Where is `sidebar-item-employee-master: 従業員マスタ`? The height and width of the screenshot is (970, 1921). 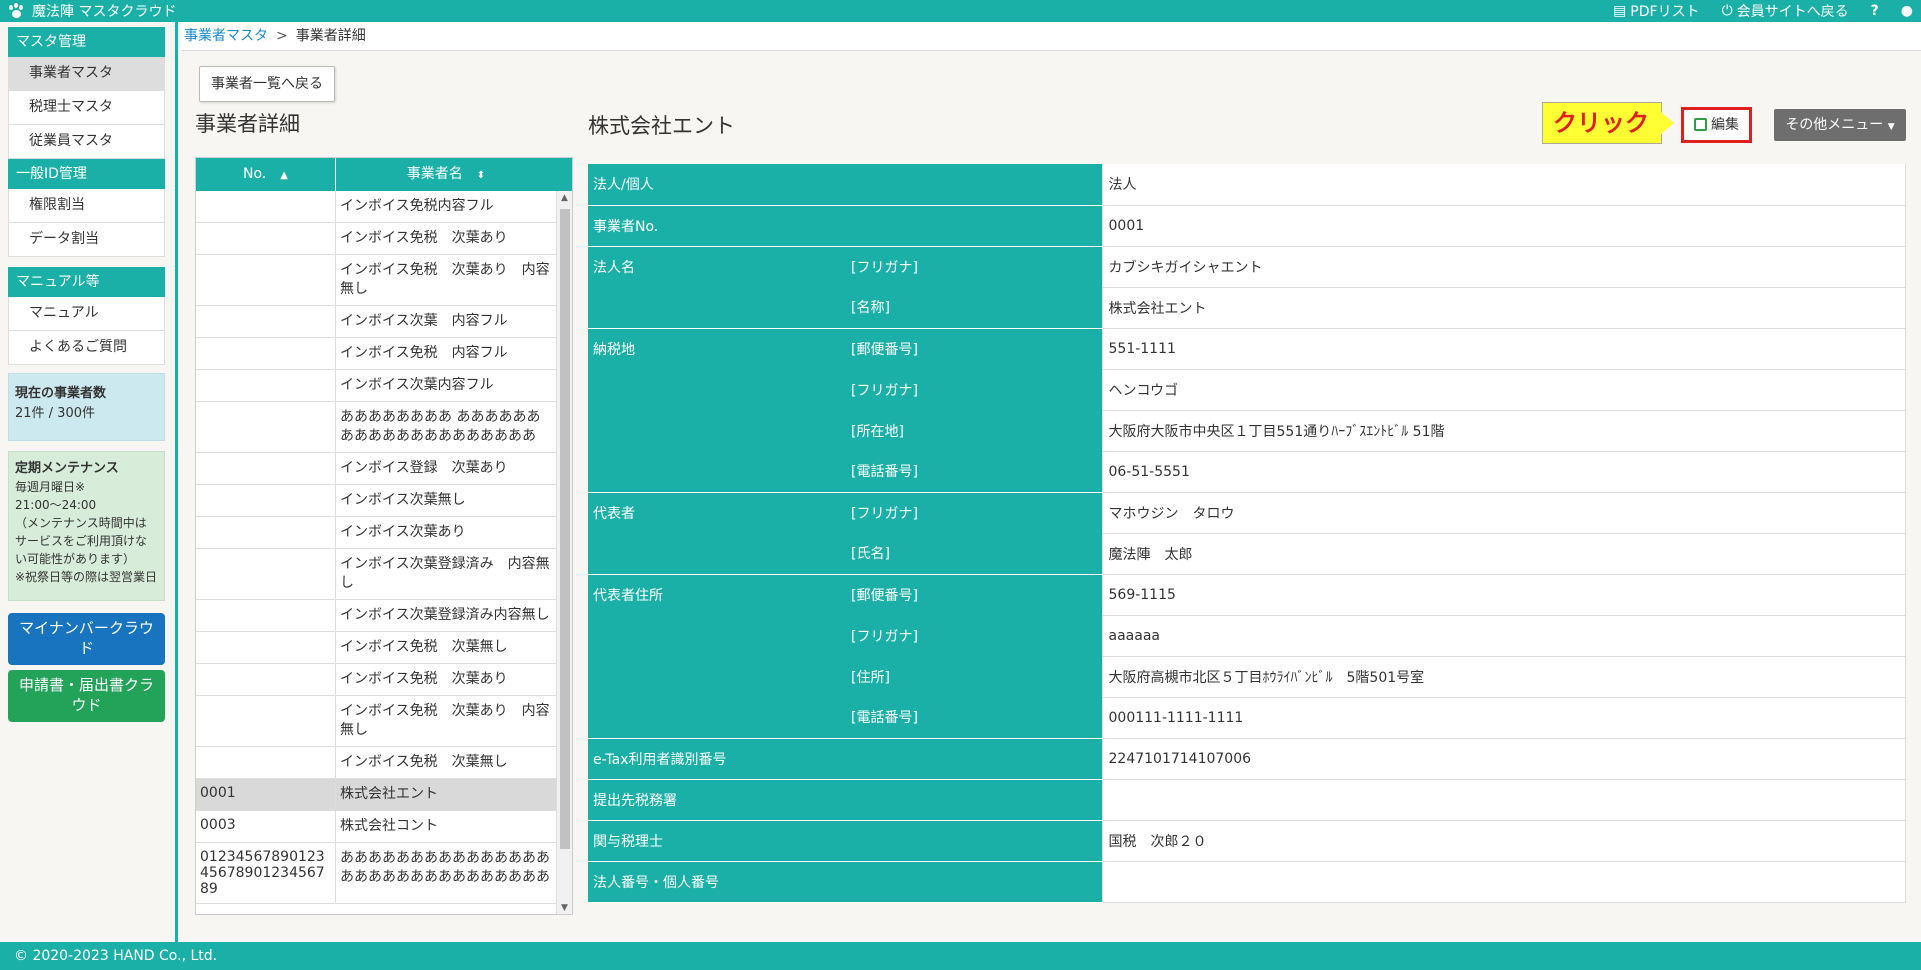 sidebar-item-employee-master: 従業員マスタ is located at coordinates (86, 142).